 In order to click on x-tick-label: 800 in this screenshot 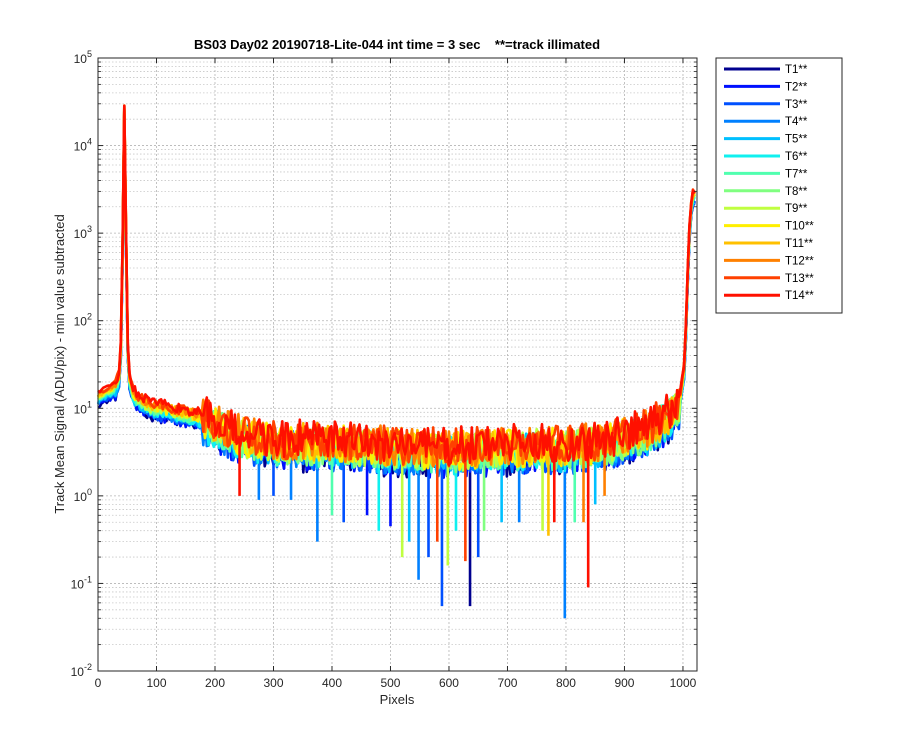, I will do `click(566, 683)`.